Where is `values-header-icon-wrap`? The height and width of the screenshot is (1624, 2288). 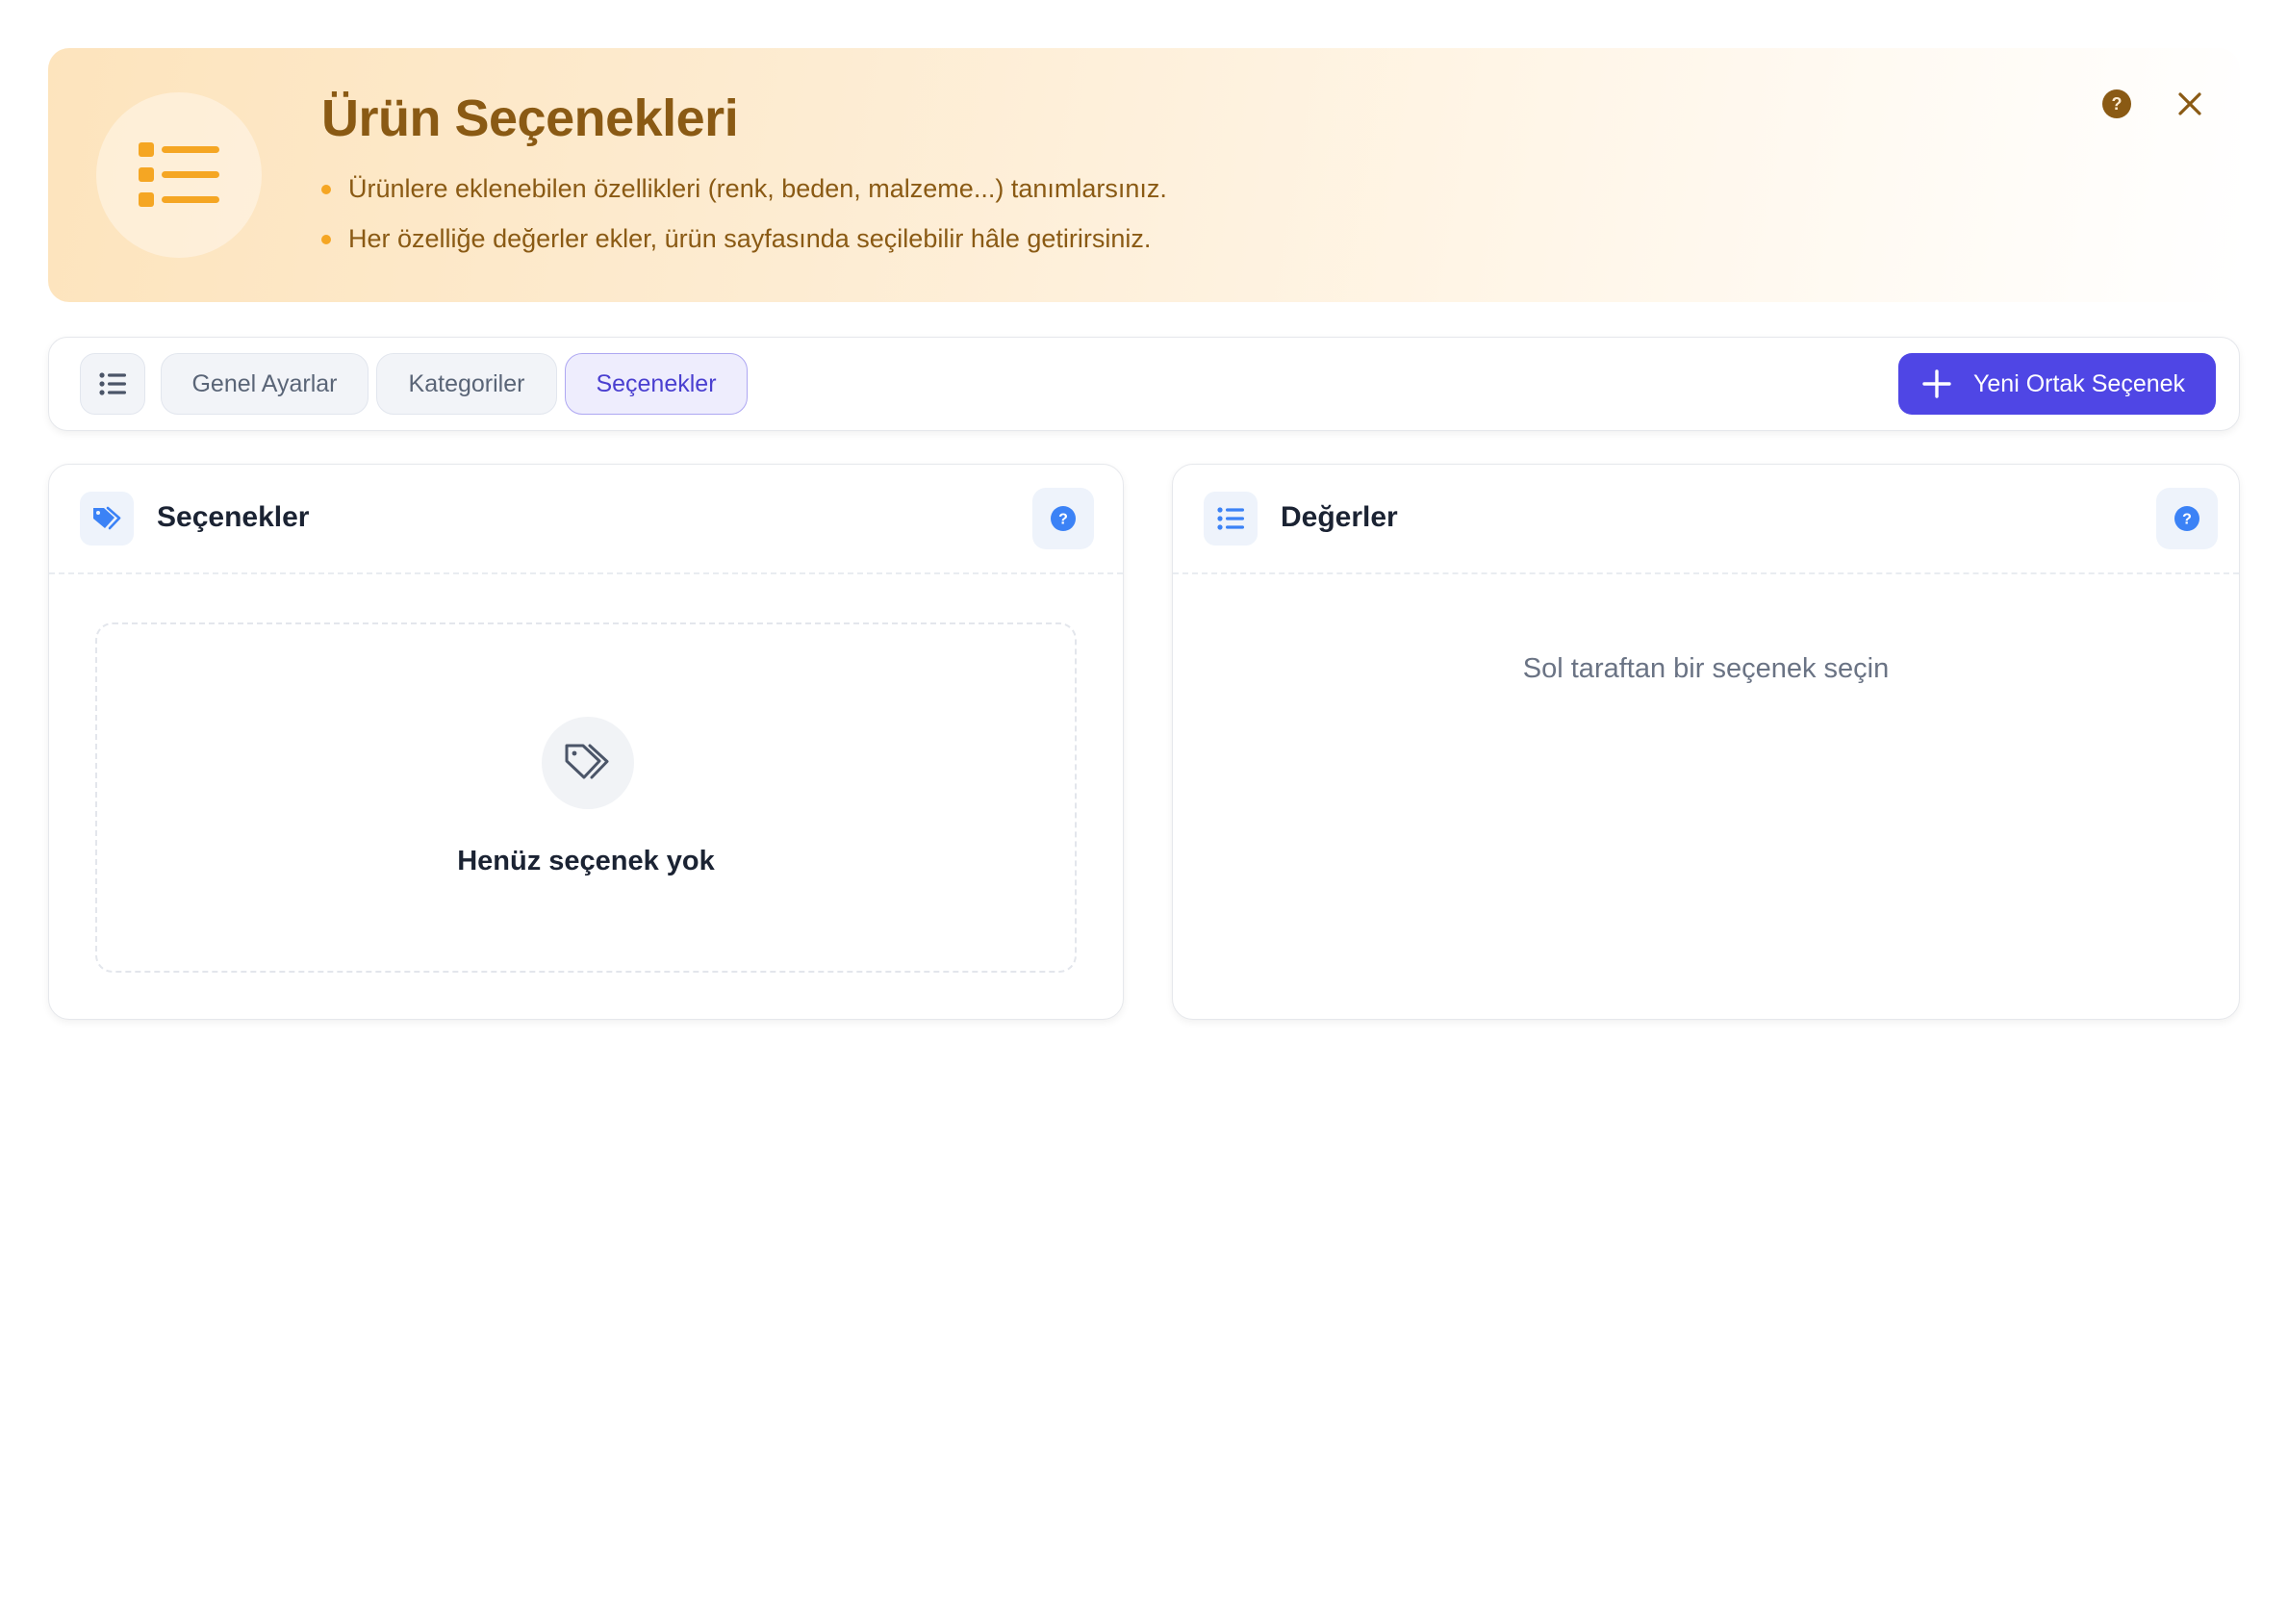
values-header-icon-wrap is located at coordinates (1231, 519).